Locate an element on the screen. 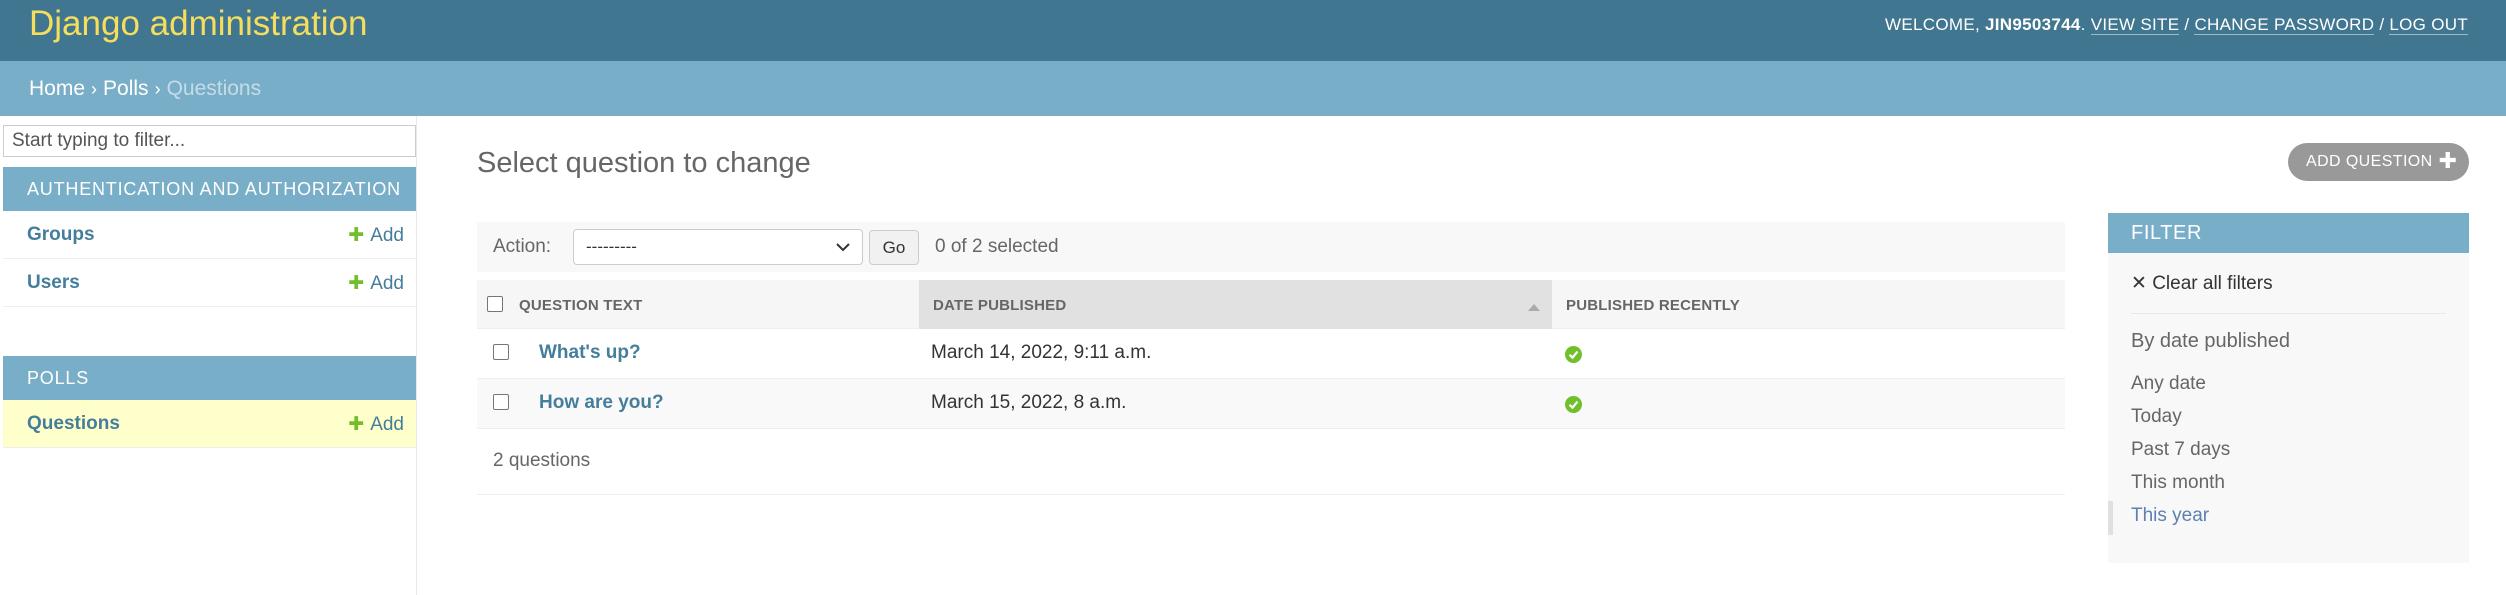  app-header-polls: Polls is located at coordinates (209, 378).